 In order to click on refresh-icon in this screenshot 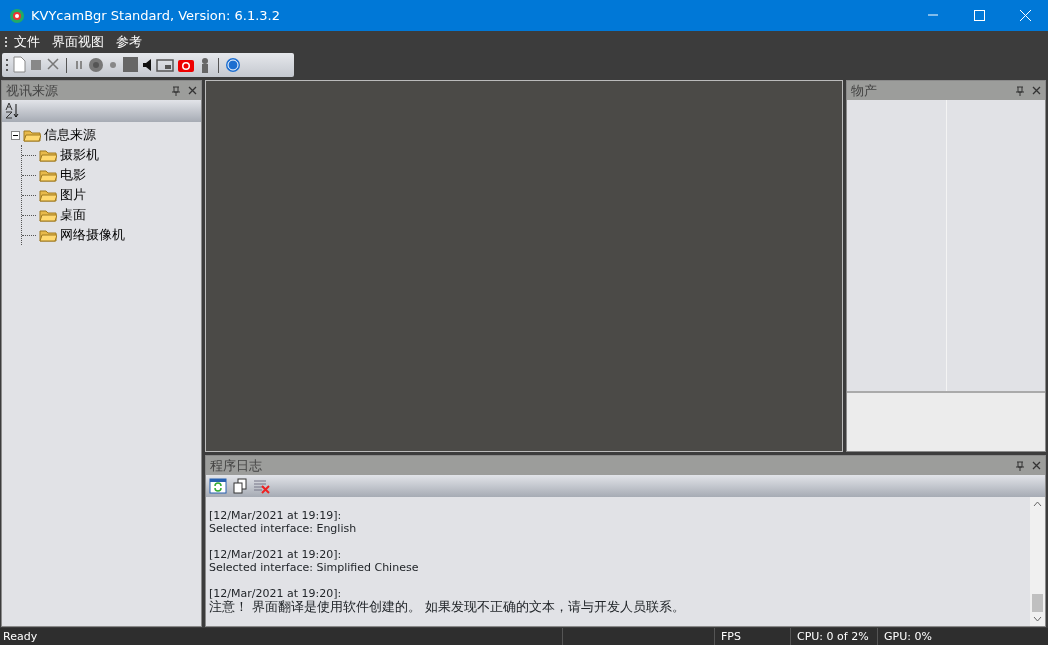, I will do `click(218, 486)`.